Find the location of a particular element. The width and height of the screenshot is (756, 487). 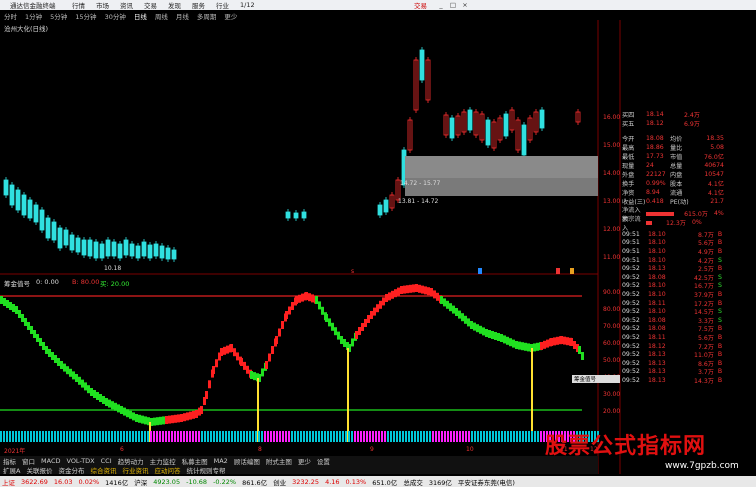

stat-value: 18.08 is located at coordinates (655, 138).